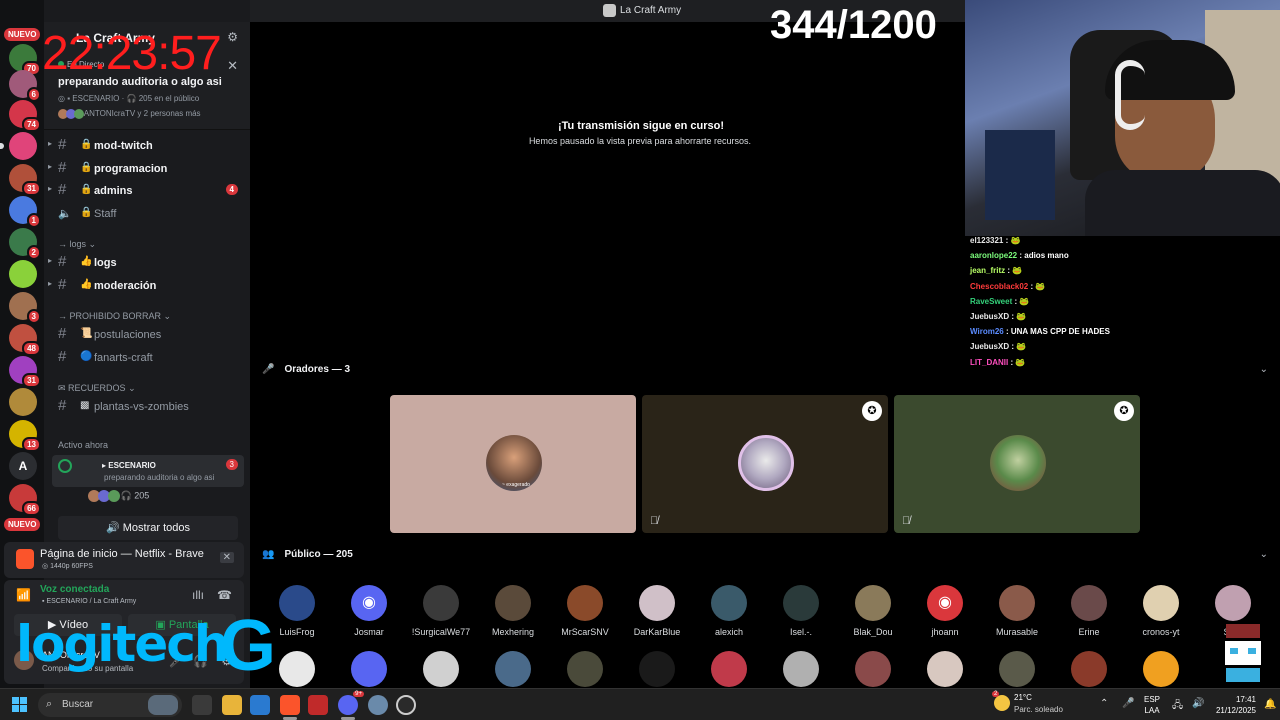 The image size is (1280, 720). What do you see at coordinates (260, 705) in the screenshot?
I see `store-icon` at bounding box center [260, 705].